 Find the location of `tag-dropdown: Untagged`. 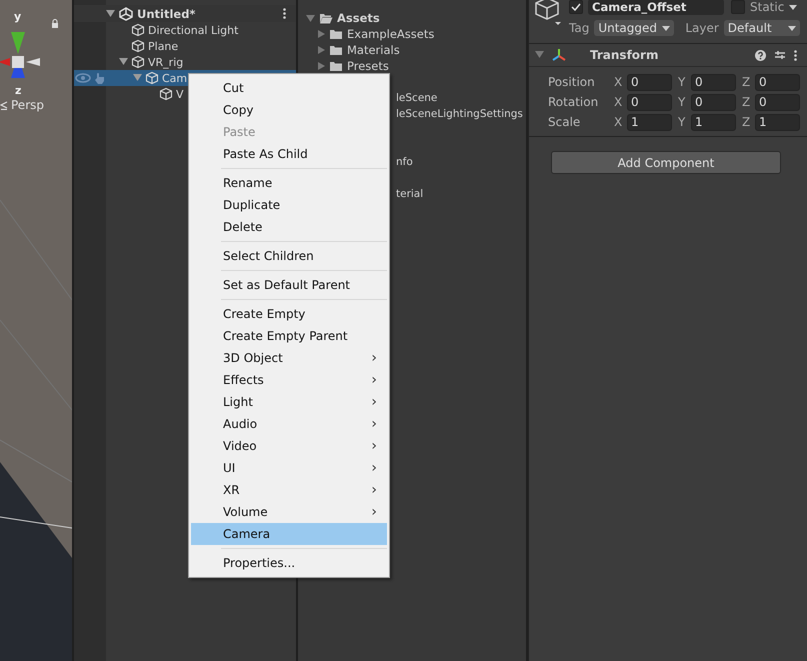

tag-dropdown: Untagged is located at coordinates (634, 28).